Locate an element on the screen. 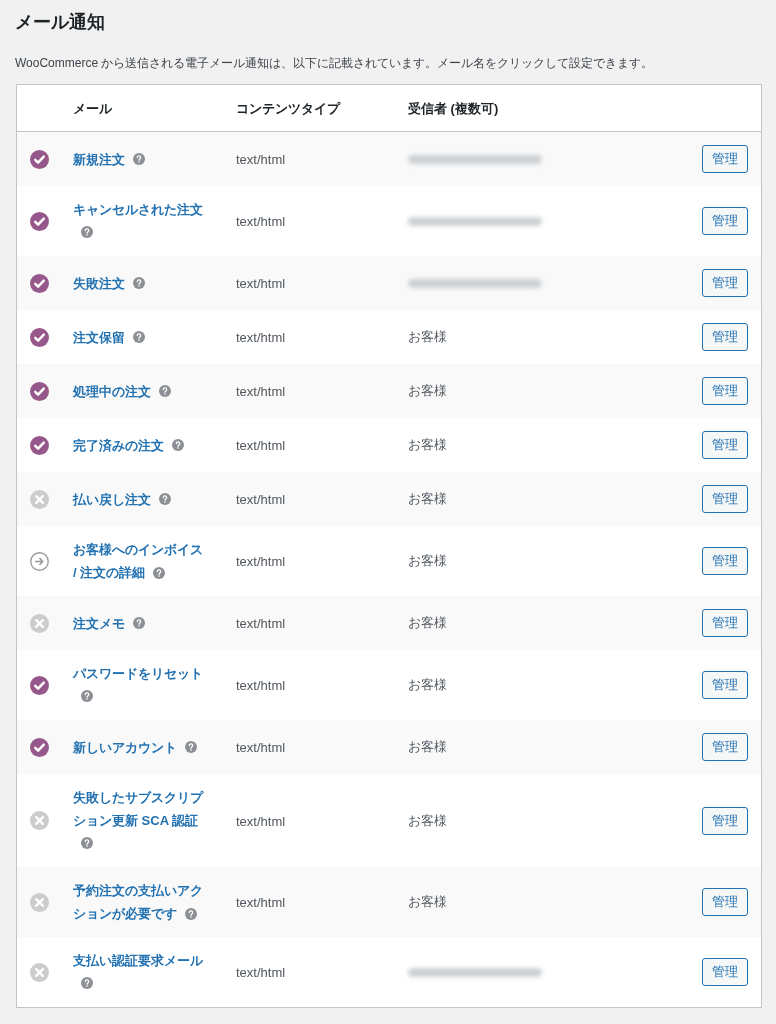 This screenshot has width=776, height=1024. column-header: コンテンツタイプ is located at coordinates (288, 108).